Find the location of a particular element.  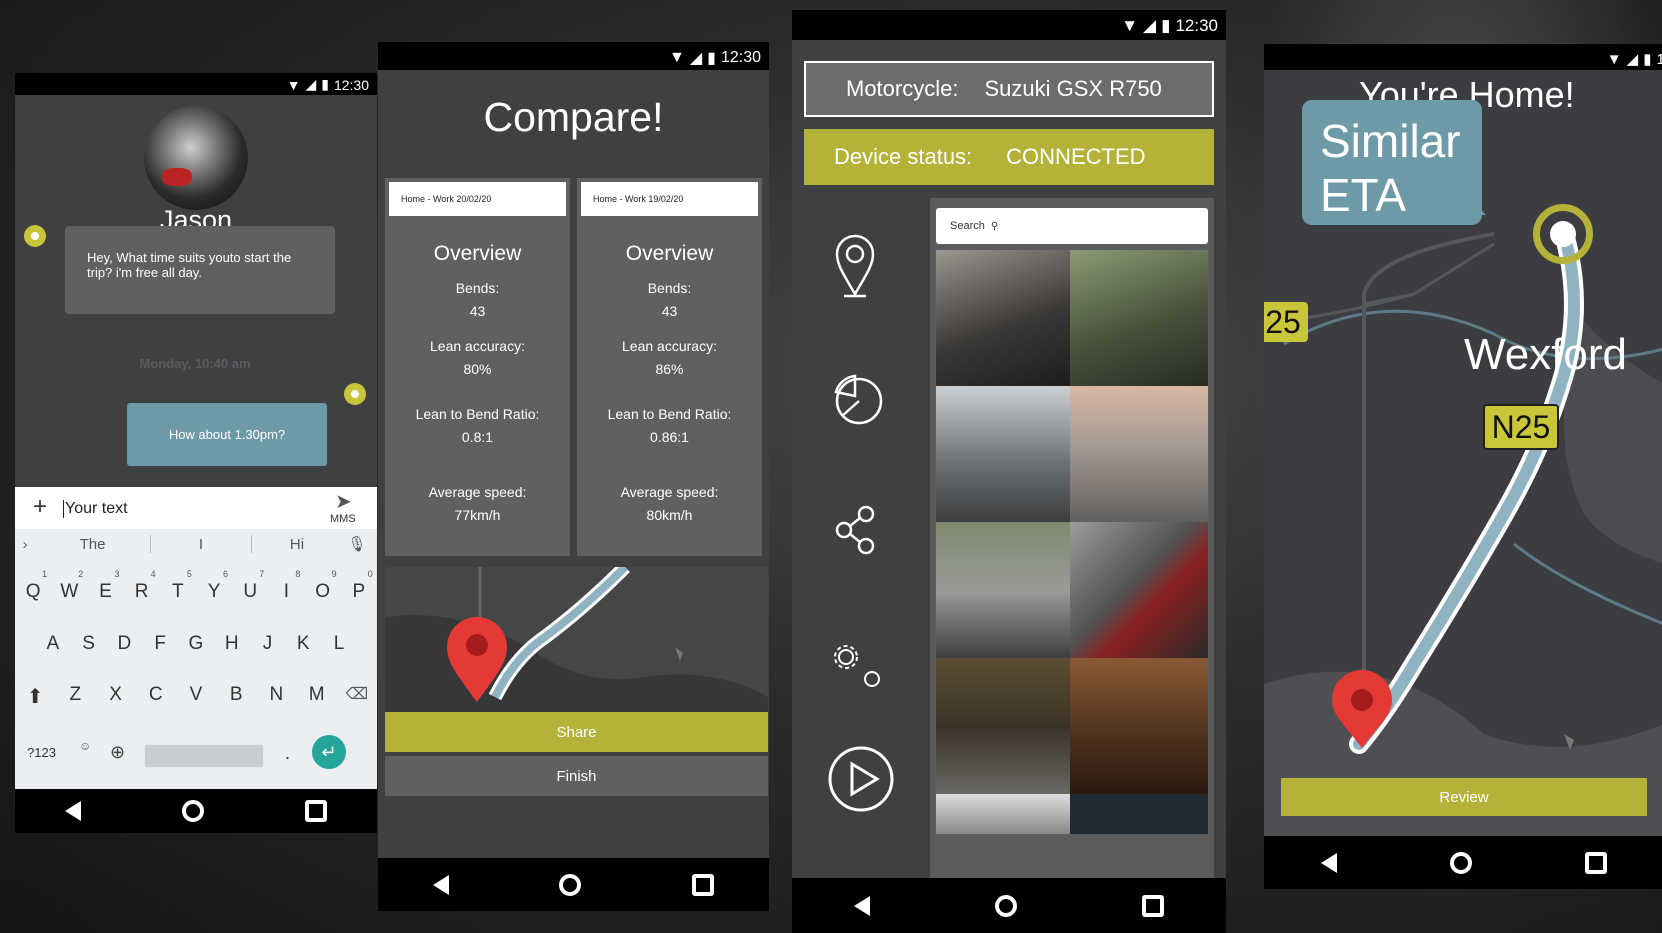

page-title: Compare! is located at coordinates (573, 117).